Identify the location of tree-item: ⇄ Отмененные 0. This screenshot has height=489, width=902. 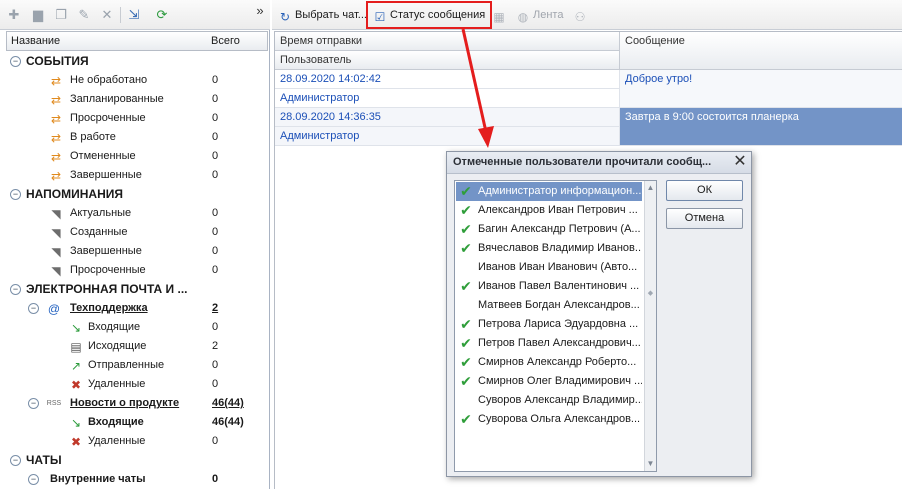
(137, 156).